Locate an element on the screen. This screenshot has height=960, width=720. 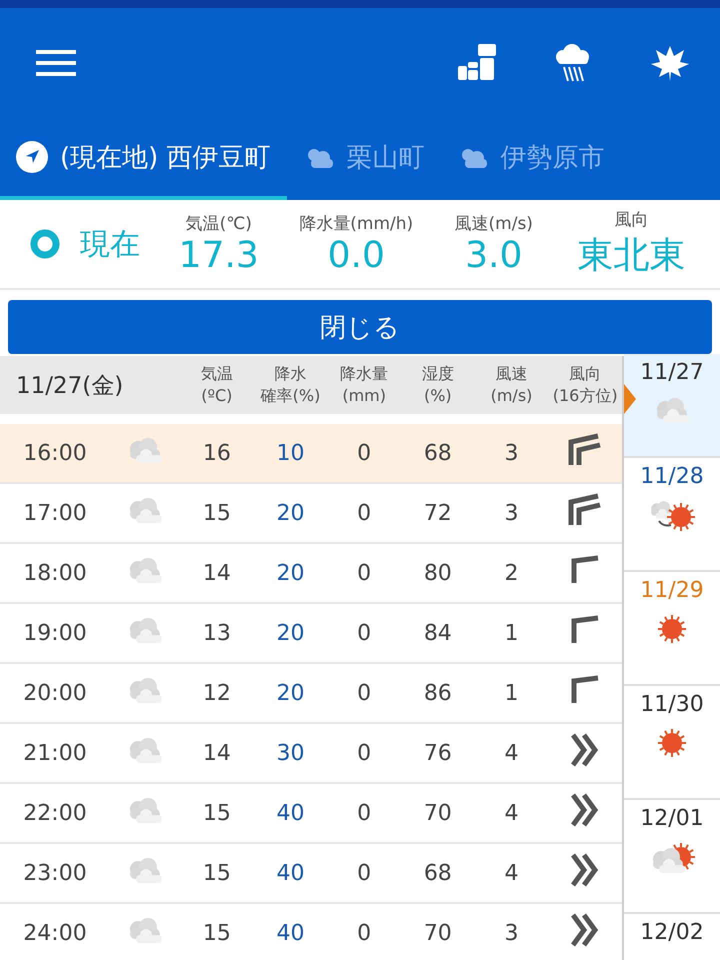
wind-speed-cell-text: 2 is located at coordinates (511, 573).